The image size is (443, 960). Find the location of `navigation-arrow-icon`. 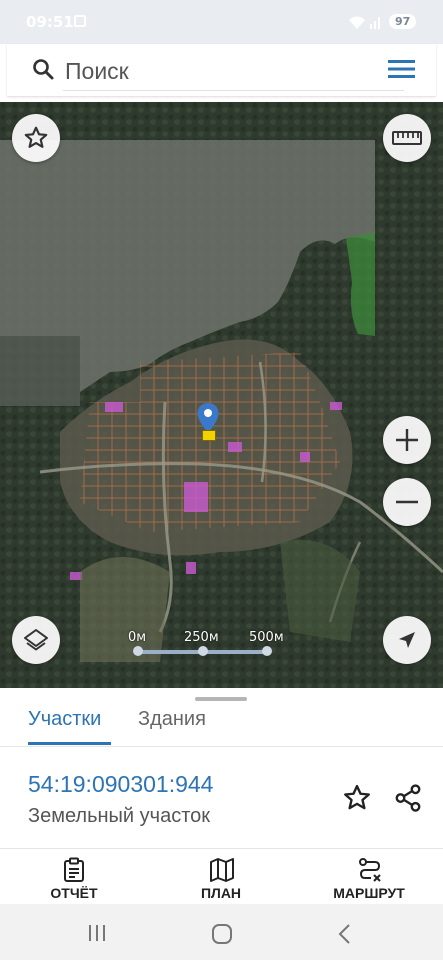

navigation-arrow-icon is located at coordinates (407, 640).